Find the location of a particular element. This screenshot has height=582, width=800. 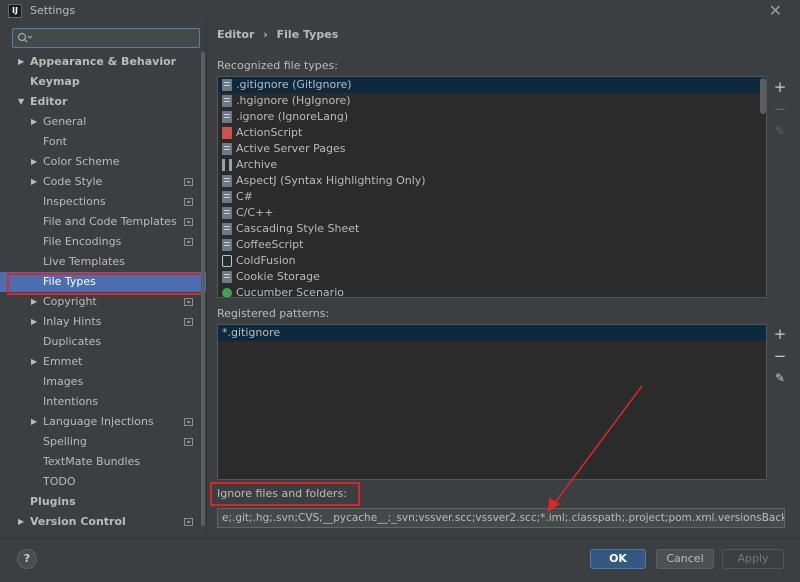

sidebar-scrollbar is located at coordinates (203, 289).